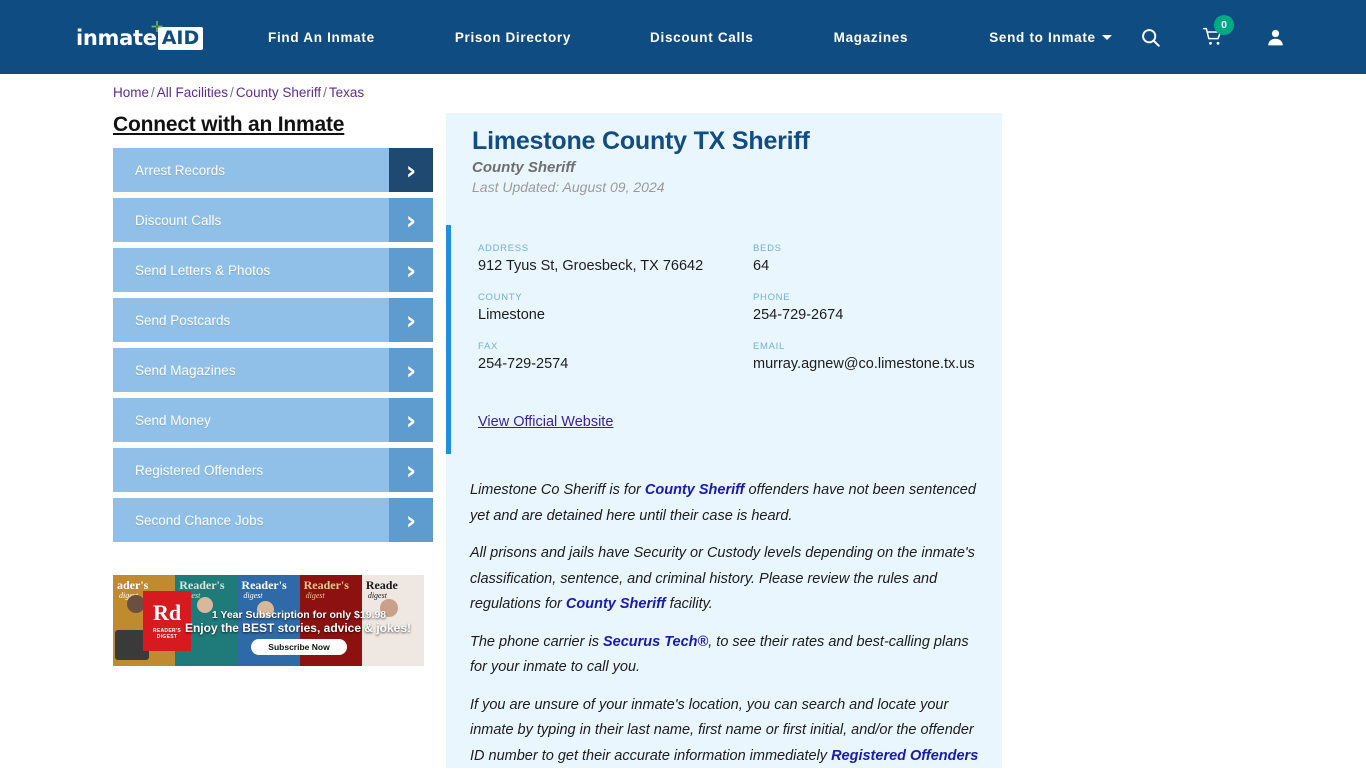 This screenshot has height=781, width=1366. Describe the element at coordinates (1253, 37) in the screenshot. I see `header-icon-group: 0` at that location.